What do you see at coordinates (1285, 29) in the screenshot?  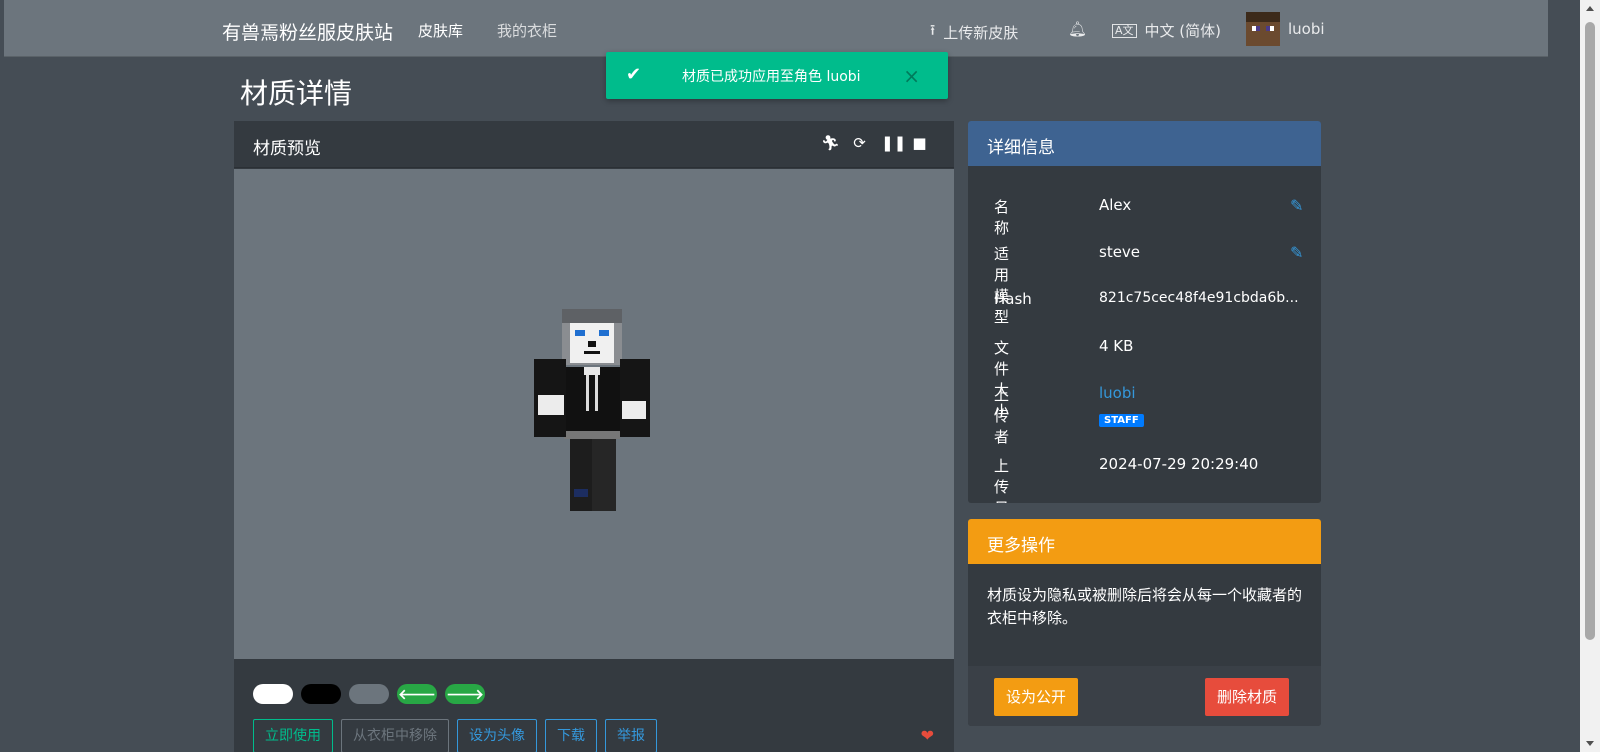 I see `user-menu: luobi` at bounding box center [1285, 29].